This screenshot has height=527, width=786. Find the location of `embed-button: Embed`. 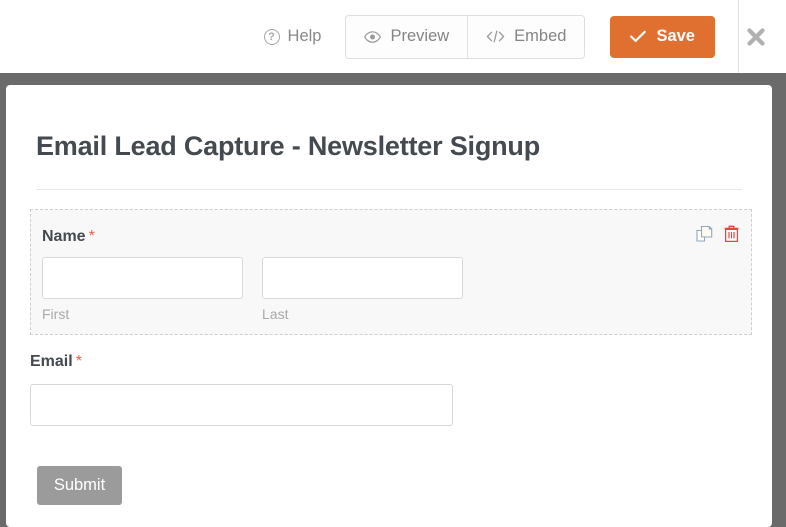

embed-button: Embed is located at coordinates (526, 36).